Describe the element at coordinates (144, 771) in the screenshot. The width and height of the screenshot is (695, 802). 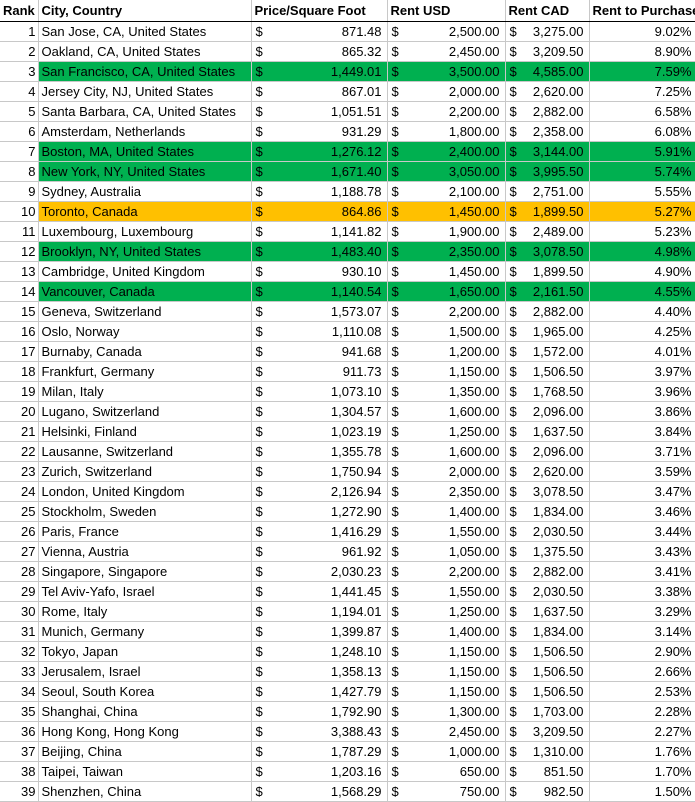
I see `cell-city-country: Taipei, Taiwan` at that location.